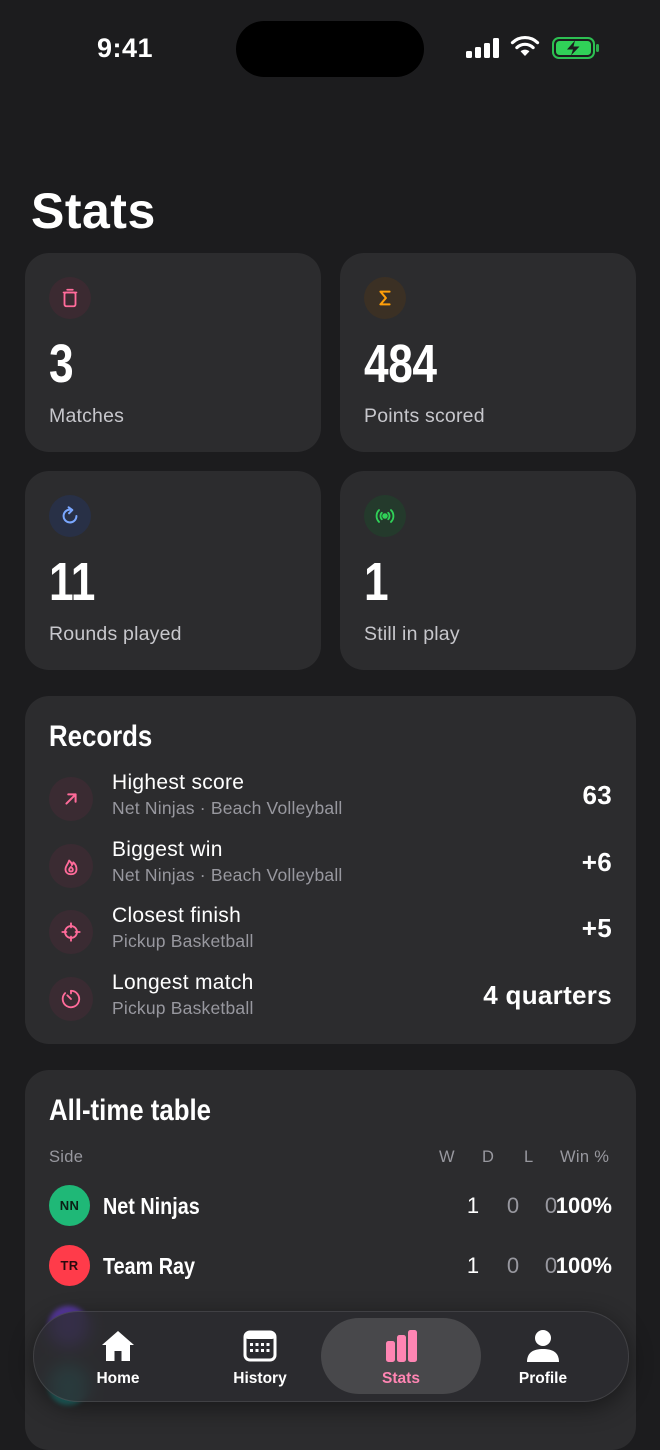 Image resolution: width=660 pixels, height=1450 pixels. Describe the element at coordinates (151, 1206) in the screenshot. I see `side-name: Net Ninjas` at that location.